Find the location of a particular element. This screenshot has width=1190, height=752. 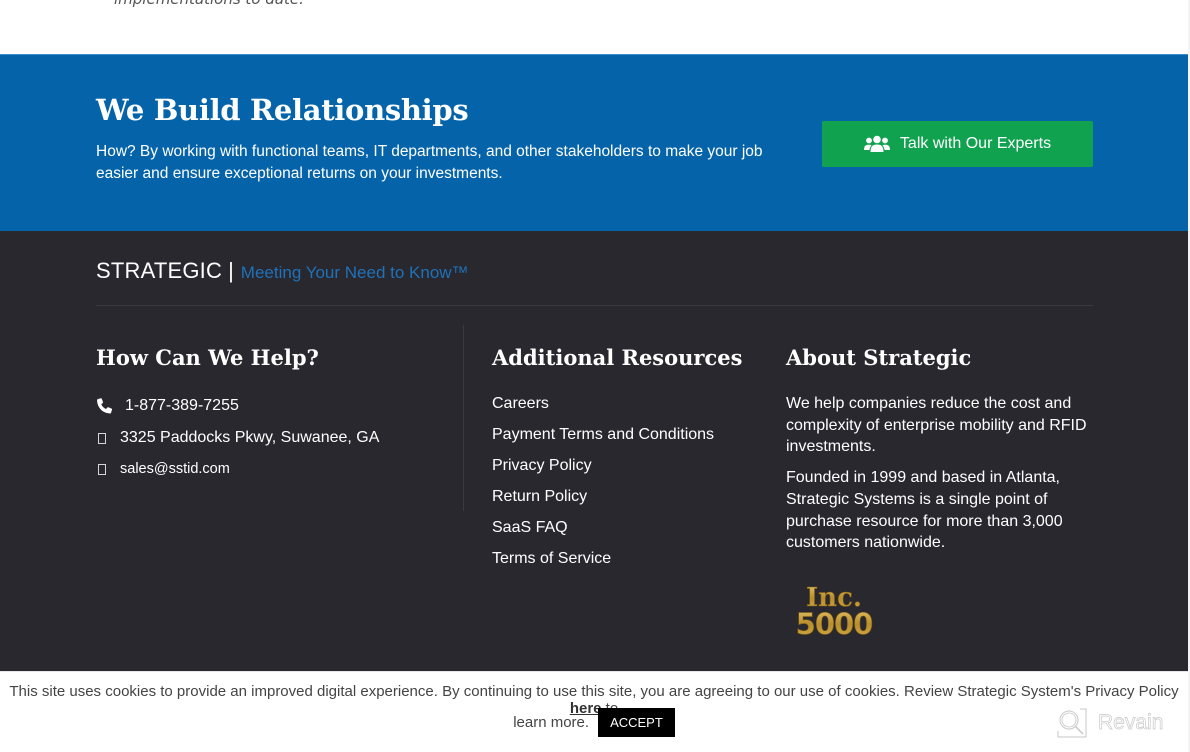

learn-more-text: learn more. is located at coordinates (551, 722).